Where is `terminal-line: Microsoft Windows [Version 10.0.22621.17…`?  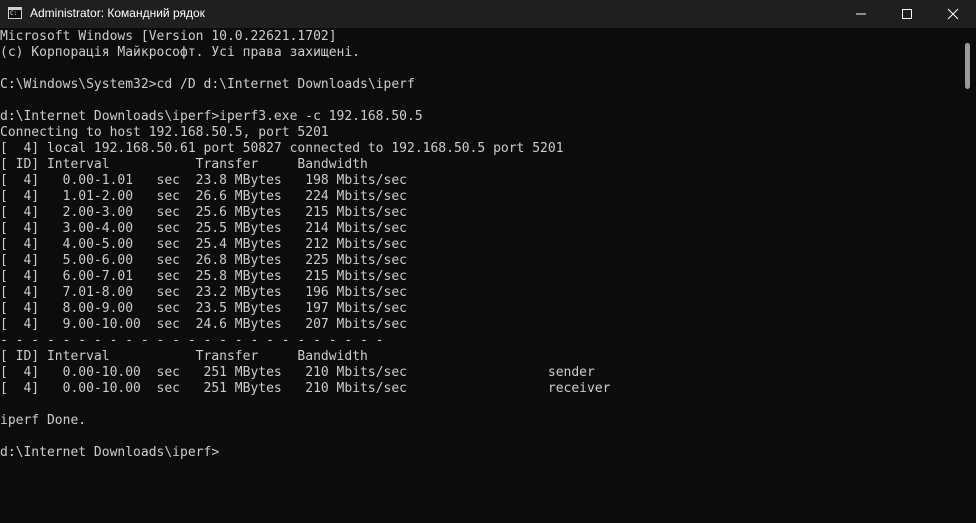 terminal-line: Microsoft Windows [Version 10.0.22621.17… is located at coordinates (168, 36).